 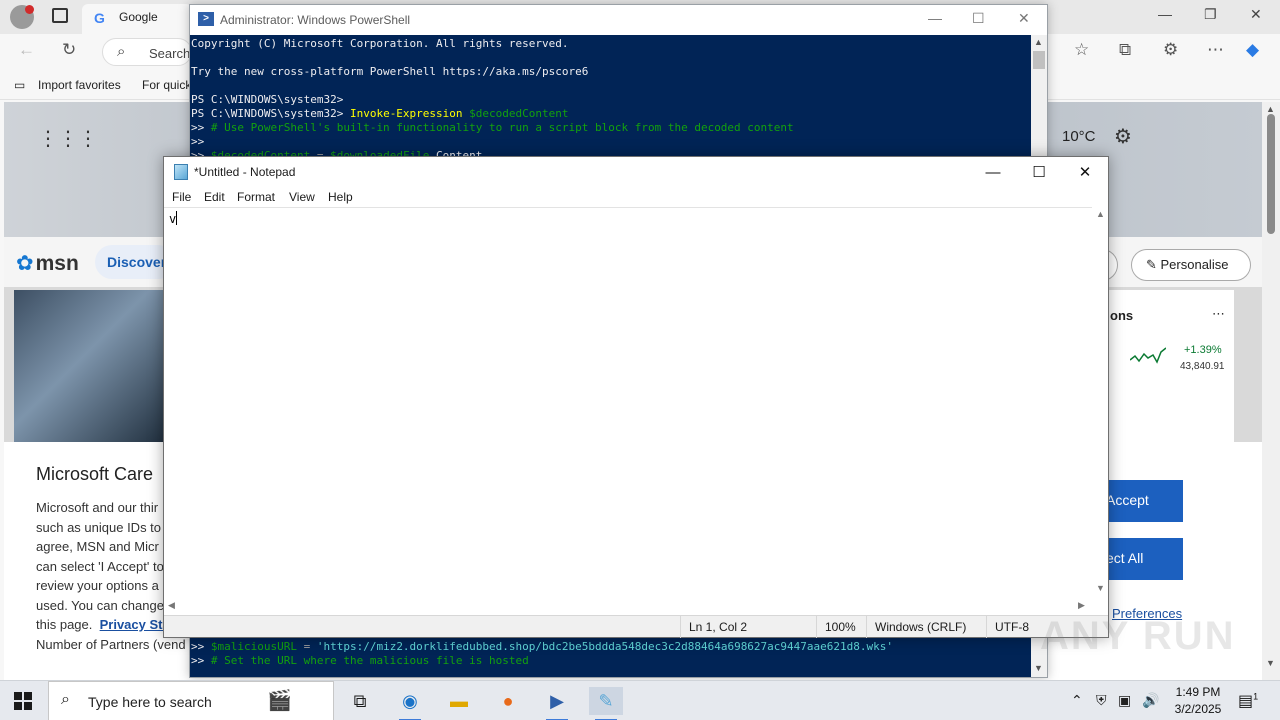 What do you see at coordinates (137, 19) in the screenshot?
I see `tab-google: G Google` at bounding box center [137, 19].